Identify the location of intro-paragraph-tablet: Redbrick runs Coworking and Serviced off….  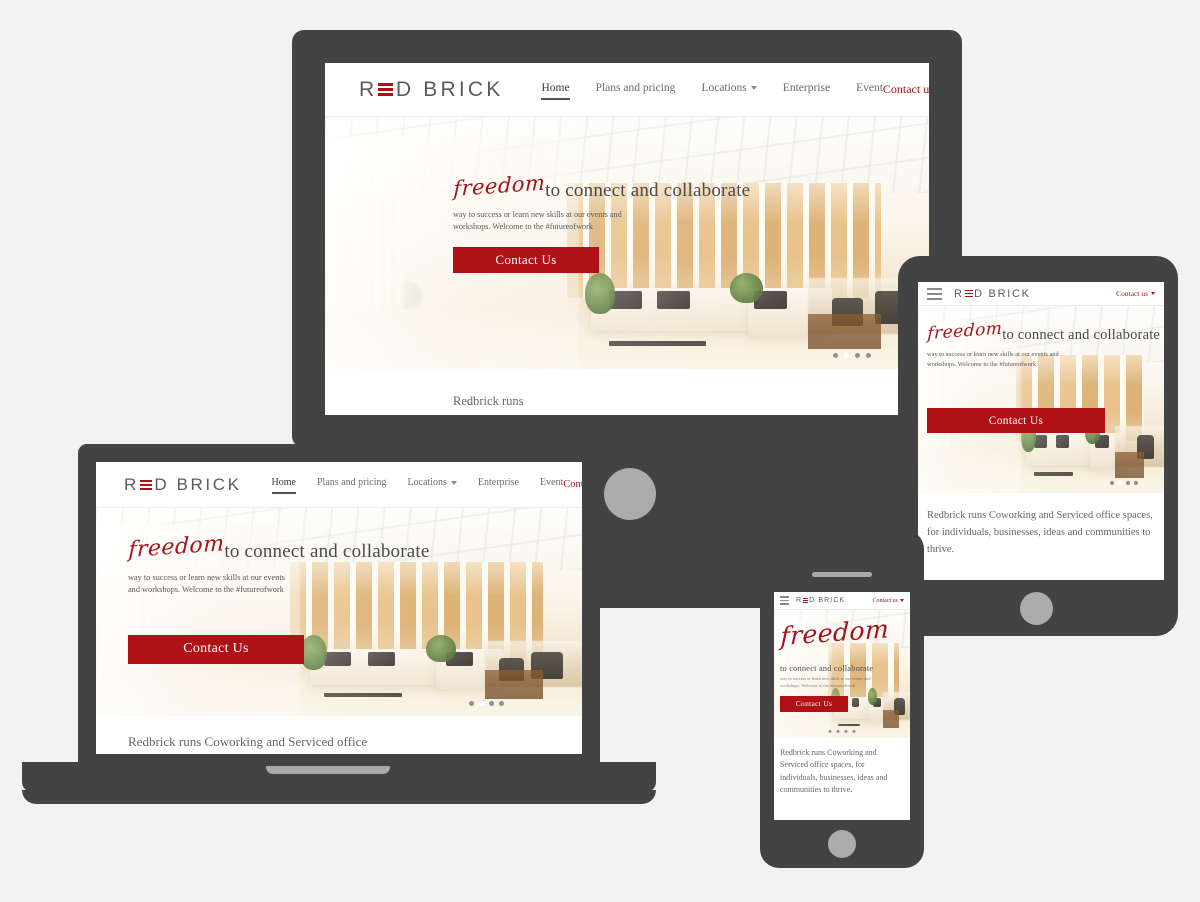
(1041, 525).